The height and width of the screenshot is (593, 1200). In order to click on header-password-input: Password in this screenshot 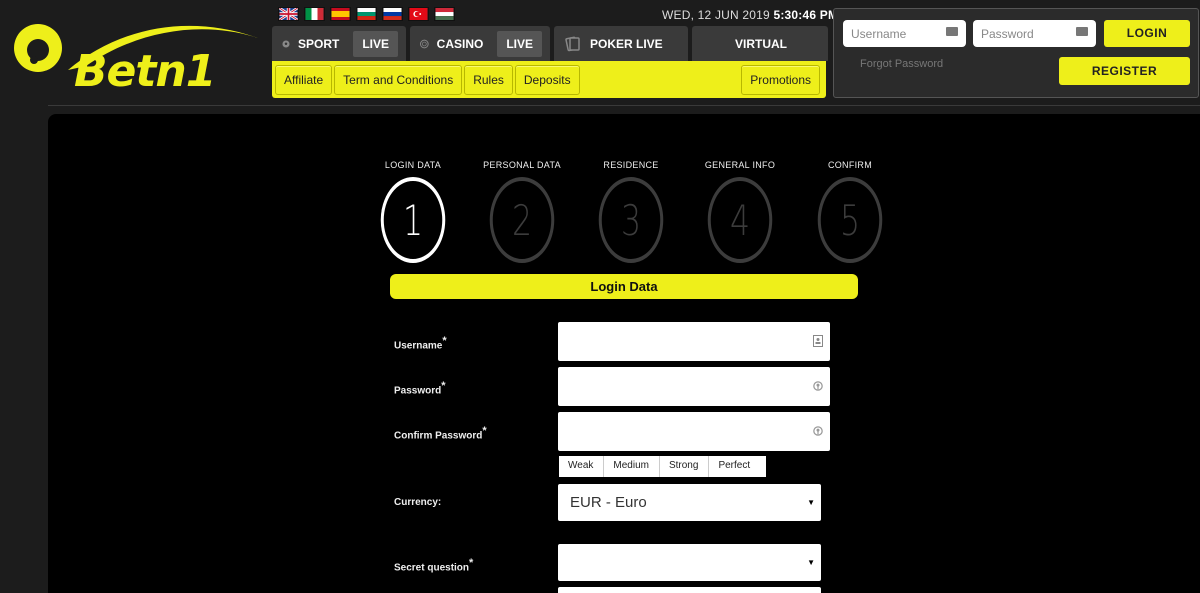, I will do `click(1034, 33)`.